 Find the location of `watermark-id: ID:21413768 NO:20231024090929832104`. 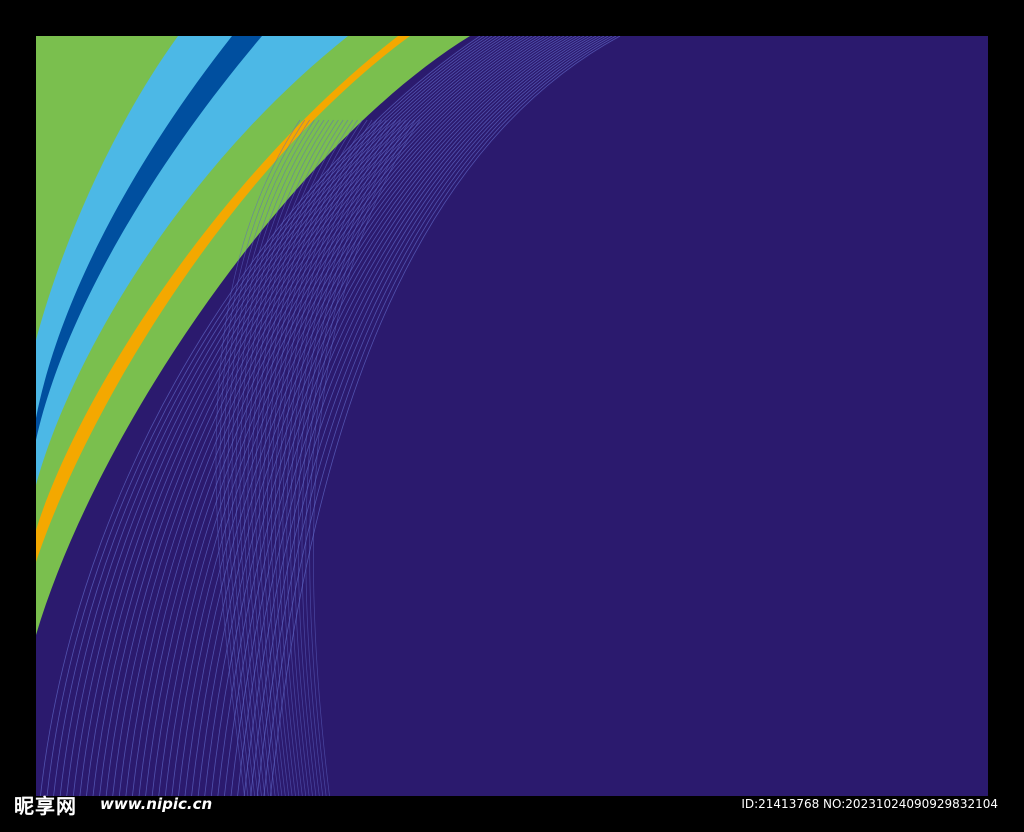

watermark-id: ID:21413768 NO:20231024090929832104 is located at coordinates (869, 804).